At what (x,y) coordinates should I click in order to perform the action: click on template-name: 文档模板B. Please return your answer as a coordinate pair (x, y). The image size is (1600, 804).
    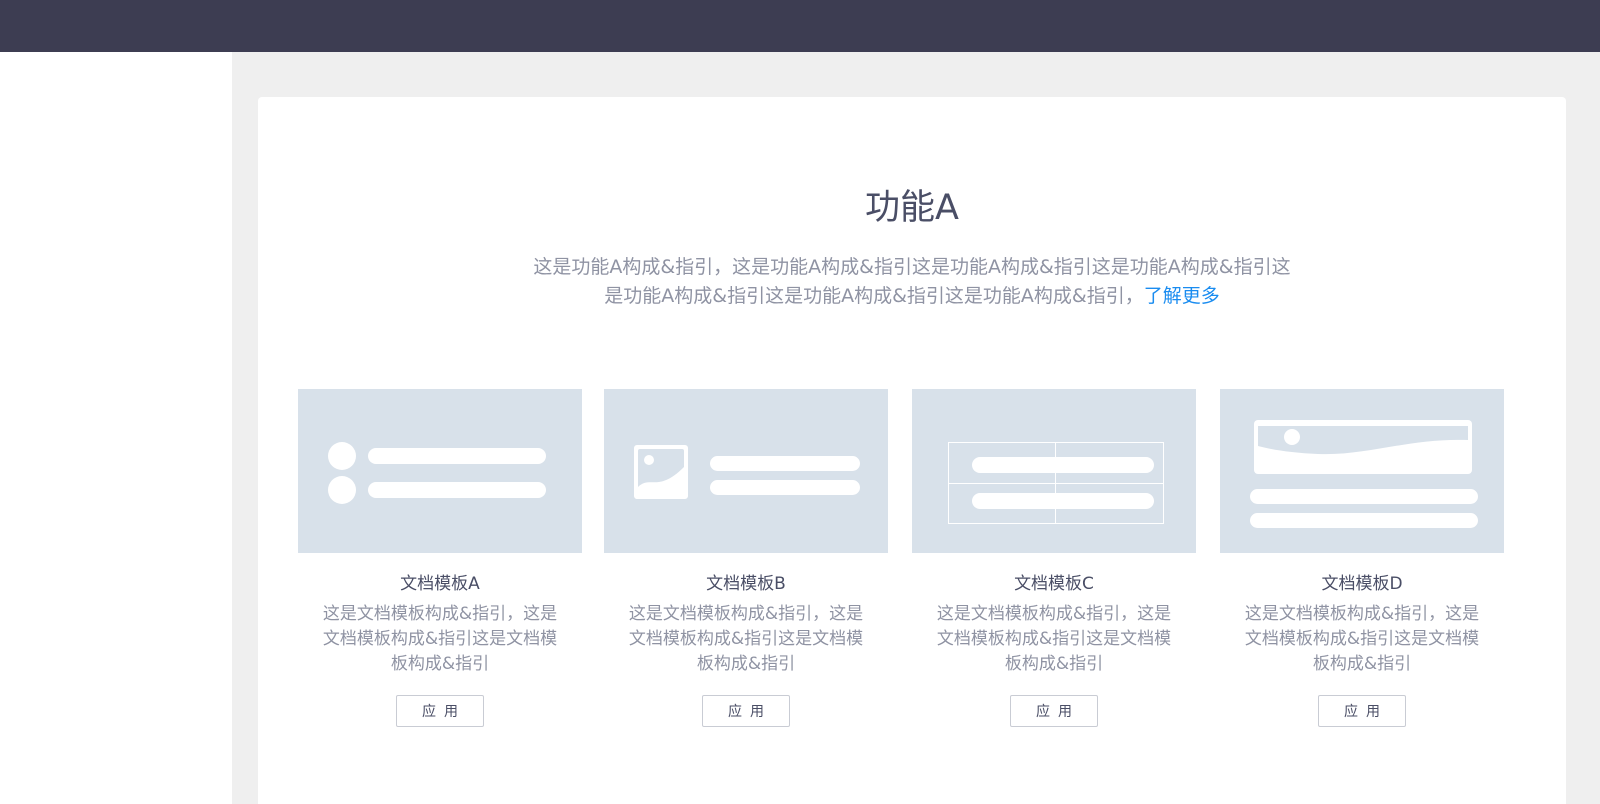
    Looking at the image, I should click on (746, 584).